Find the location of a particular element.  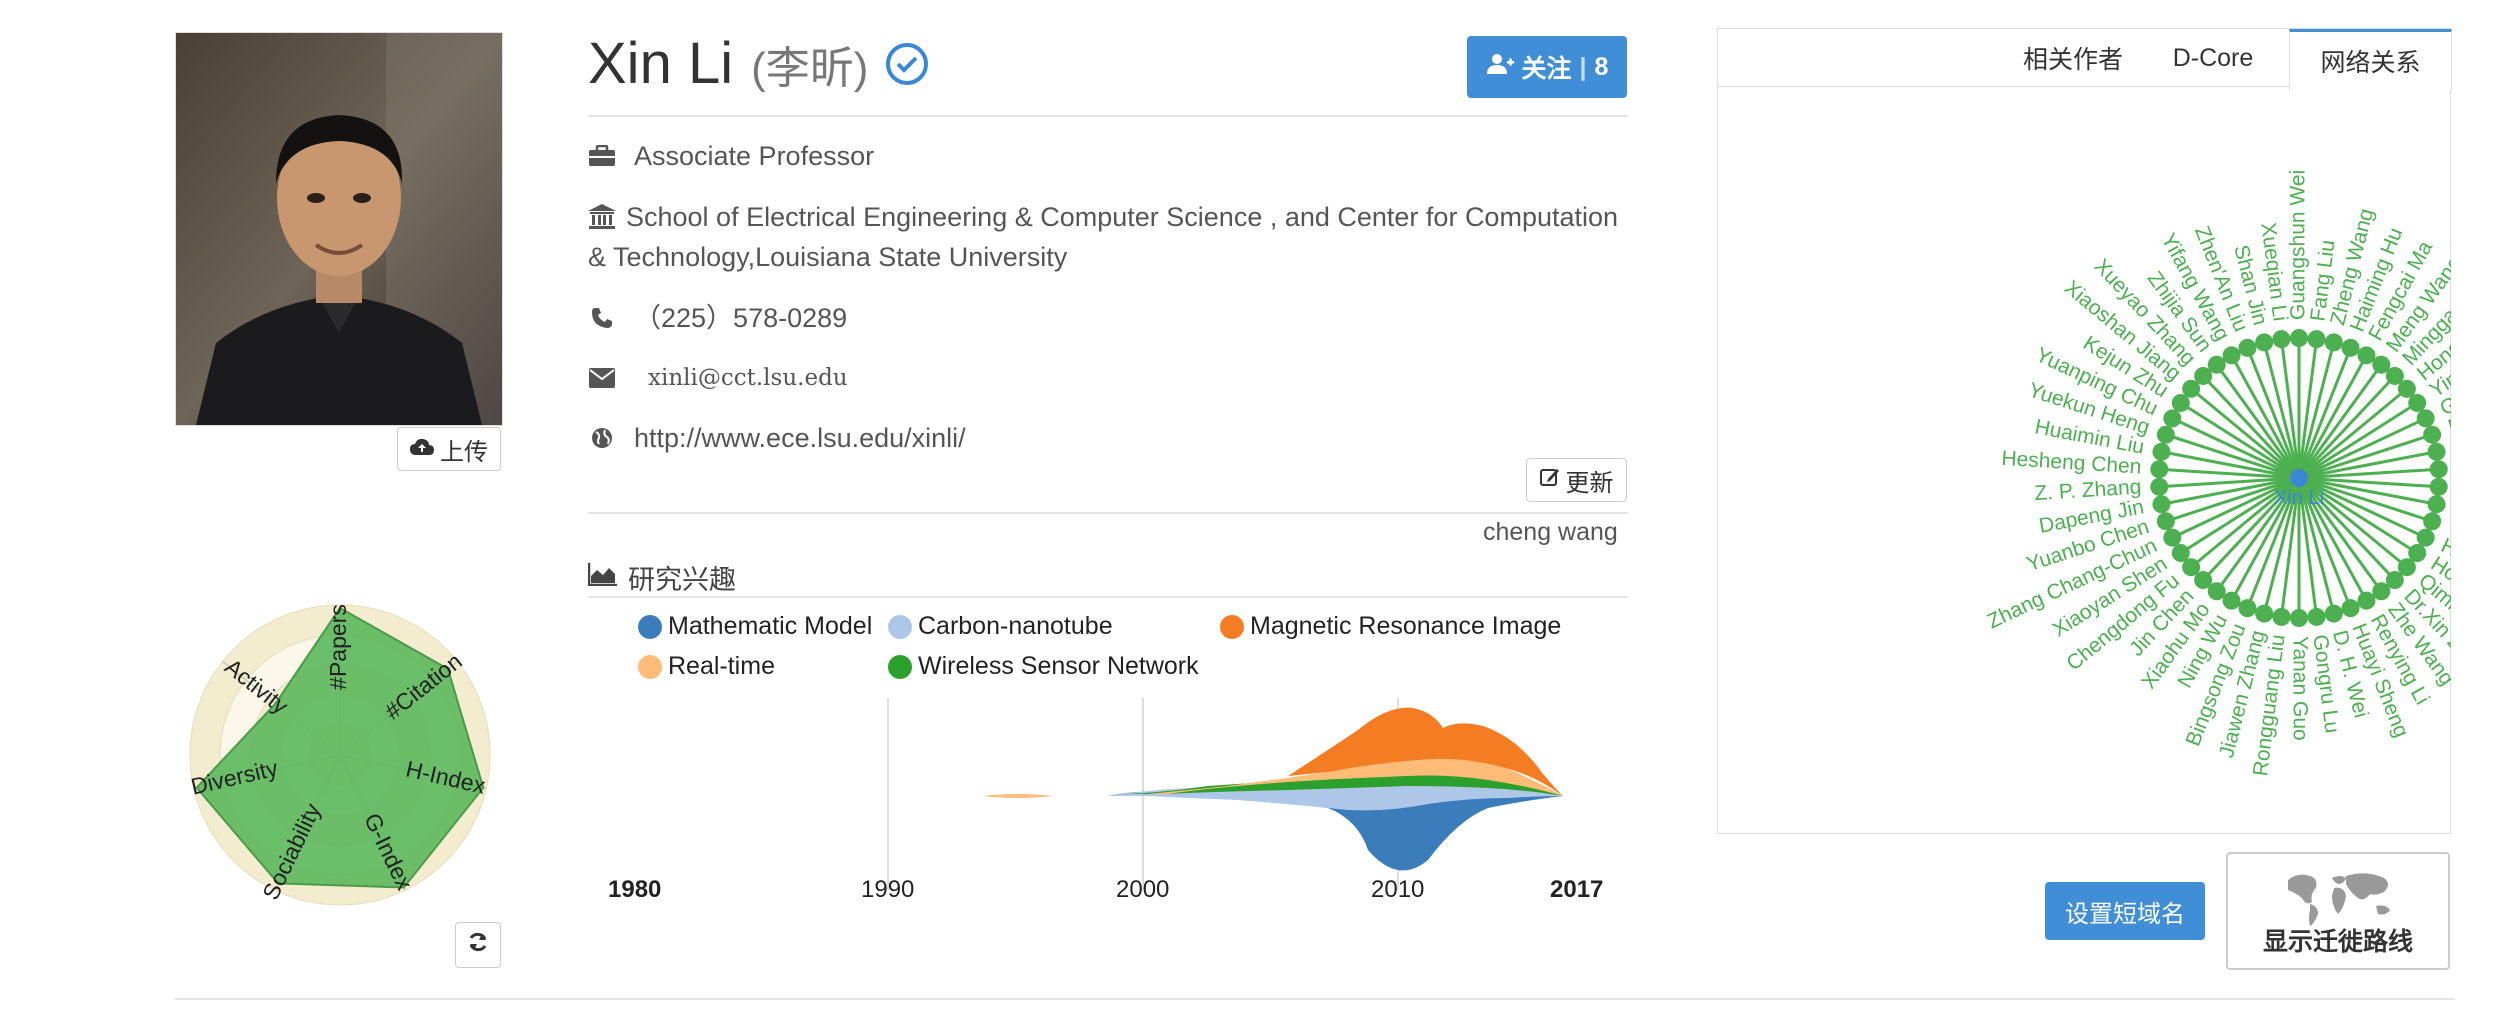

globe-icon is located at coordinates (602, 438).